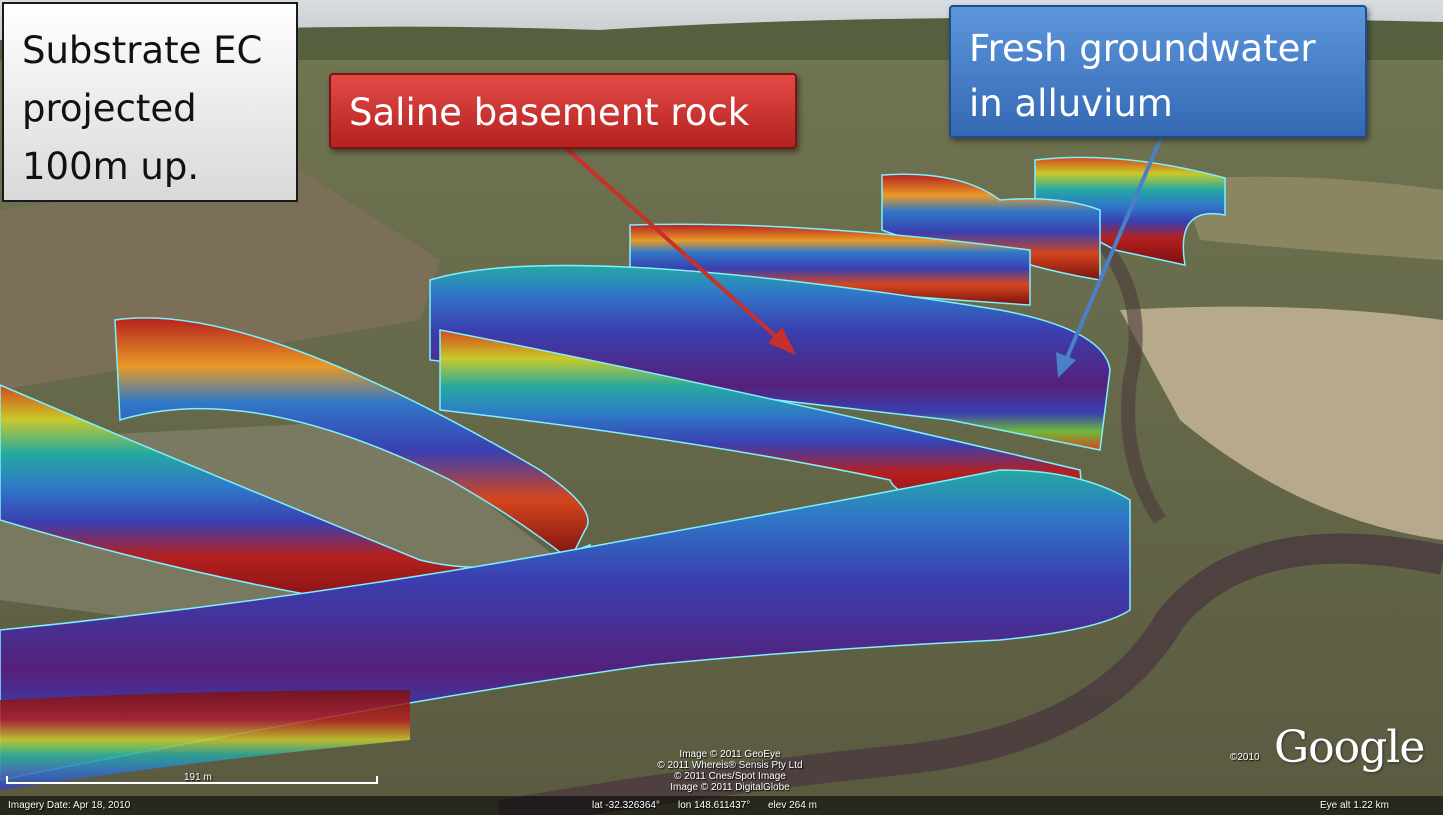  I want to click on credit-line: Image © 2011 GeoEye, so click(730, 754).